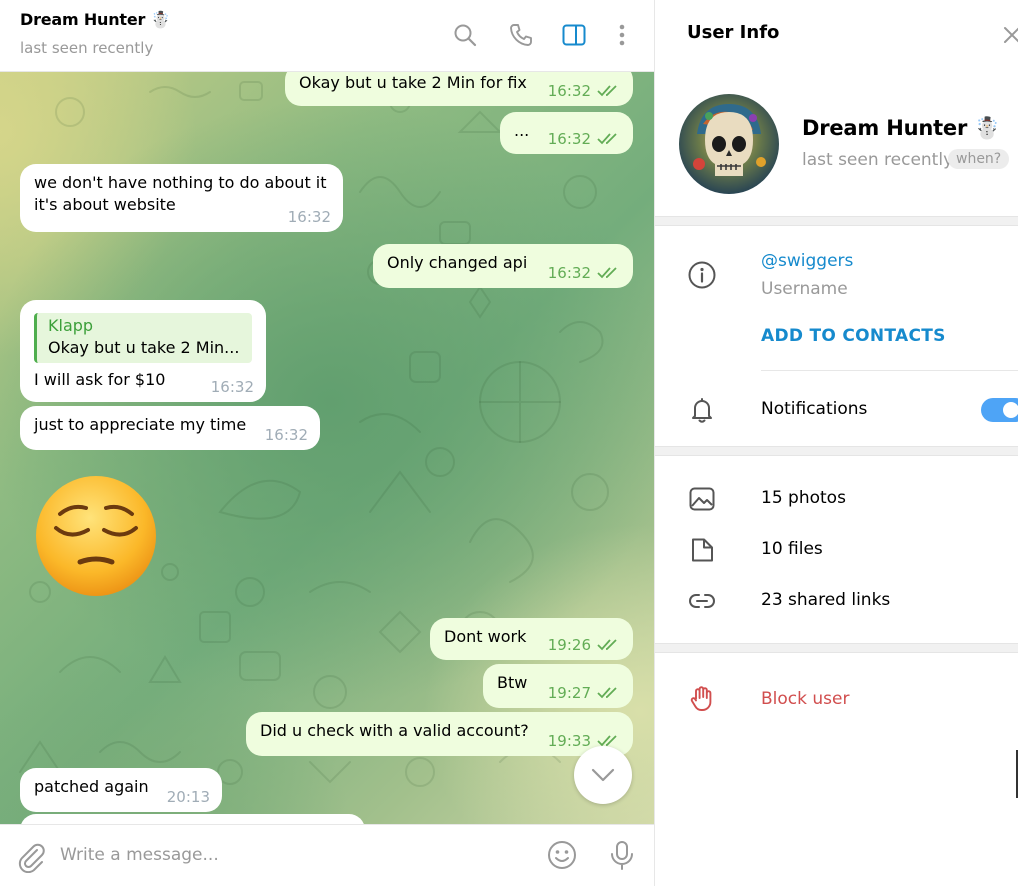 The width and height of the screenshot is (1018, 886). What do you see at coordinates (192, 819) in the screenshot?
I see `message-bubble-incoming-partial` at bounding box center [192, 819].